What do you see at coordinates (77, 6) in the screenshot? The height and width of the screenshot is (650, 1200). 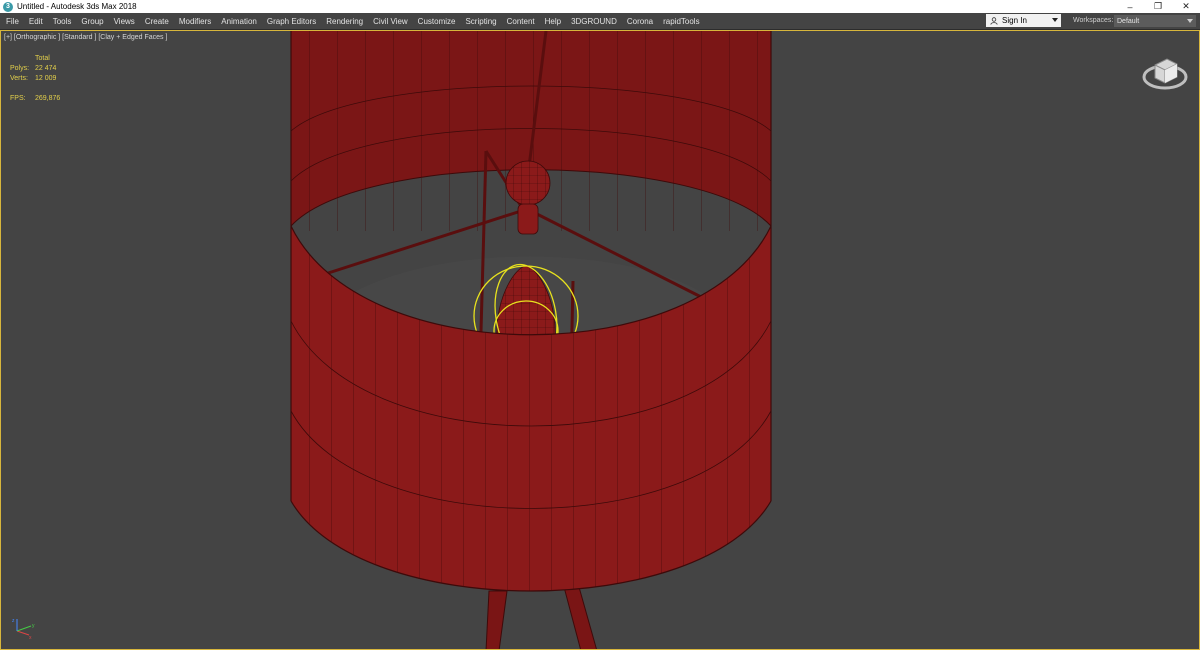 I see `window-title: Untitled - Autodesk 3ds Max 2018` at bounding box center [77, 6].